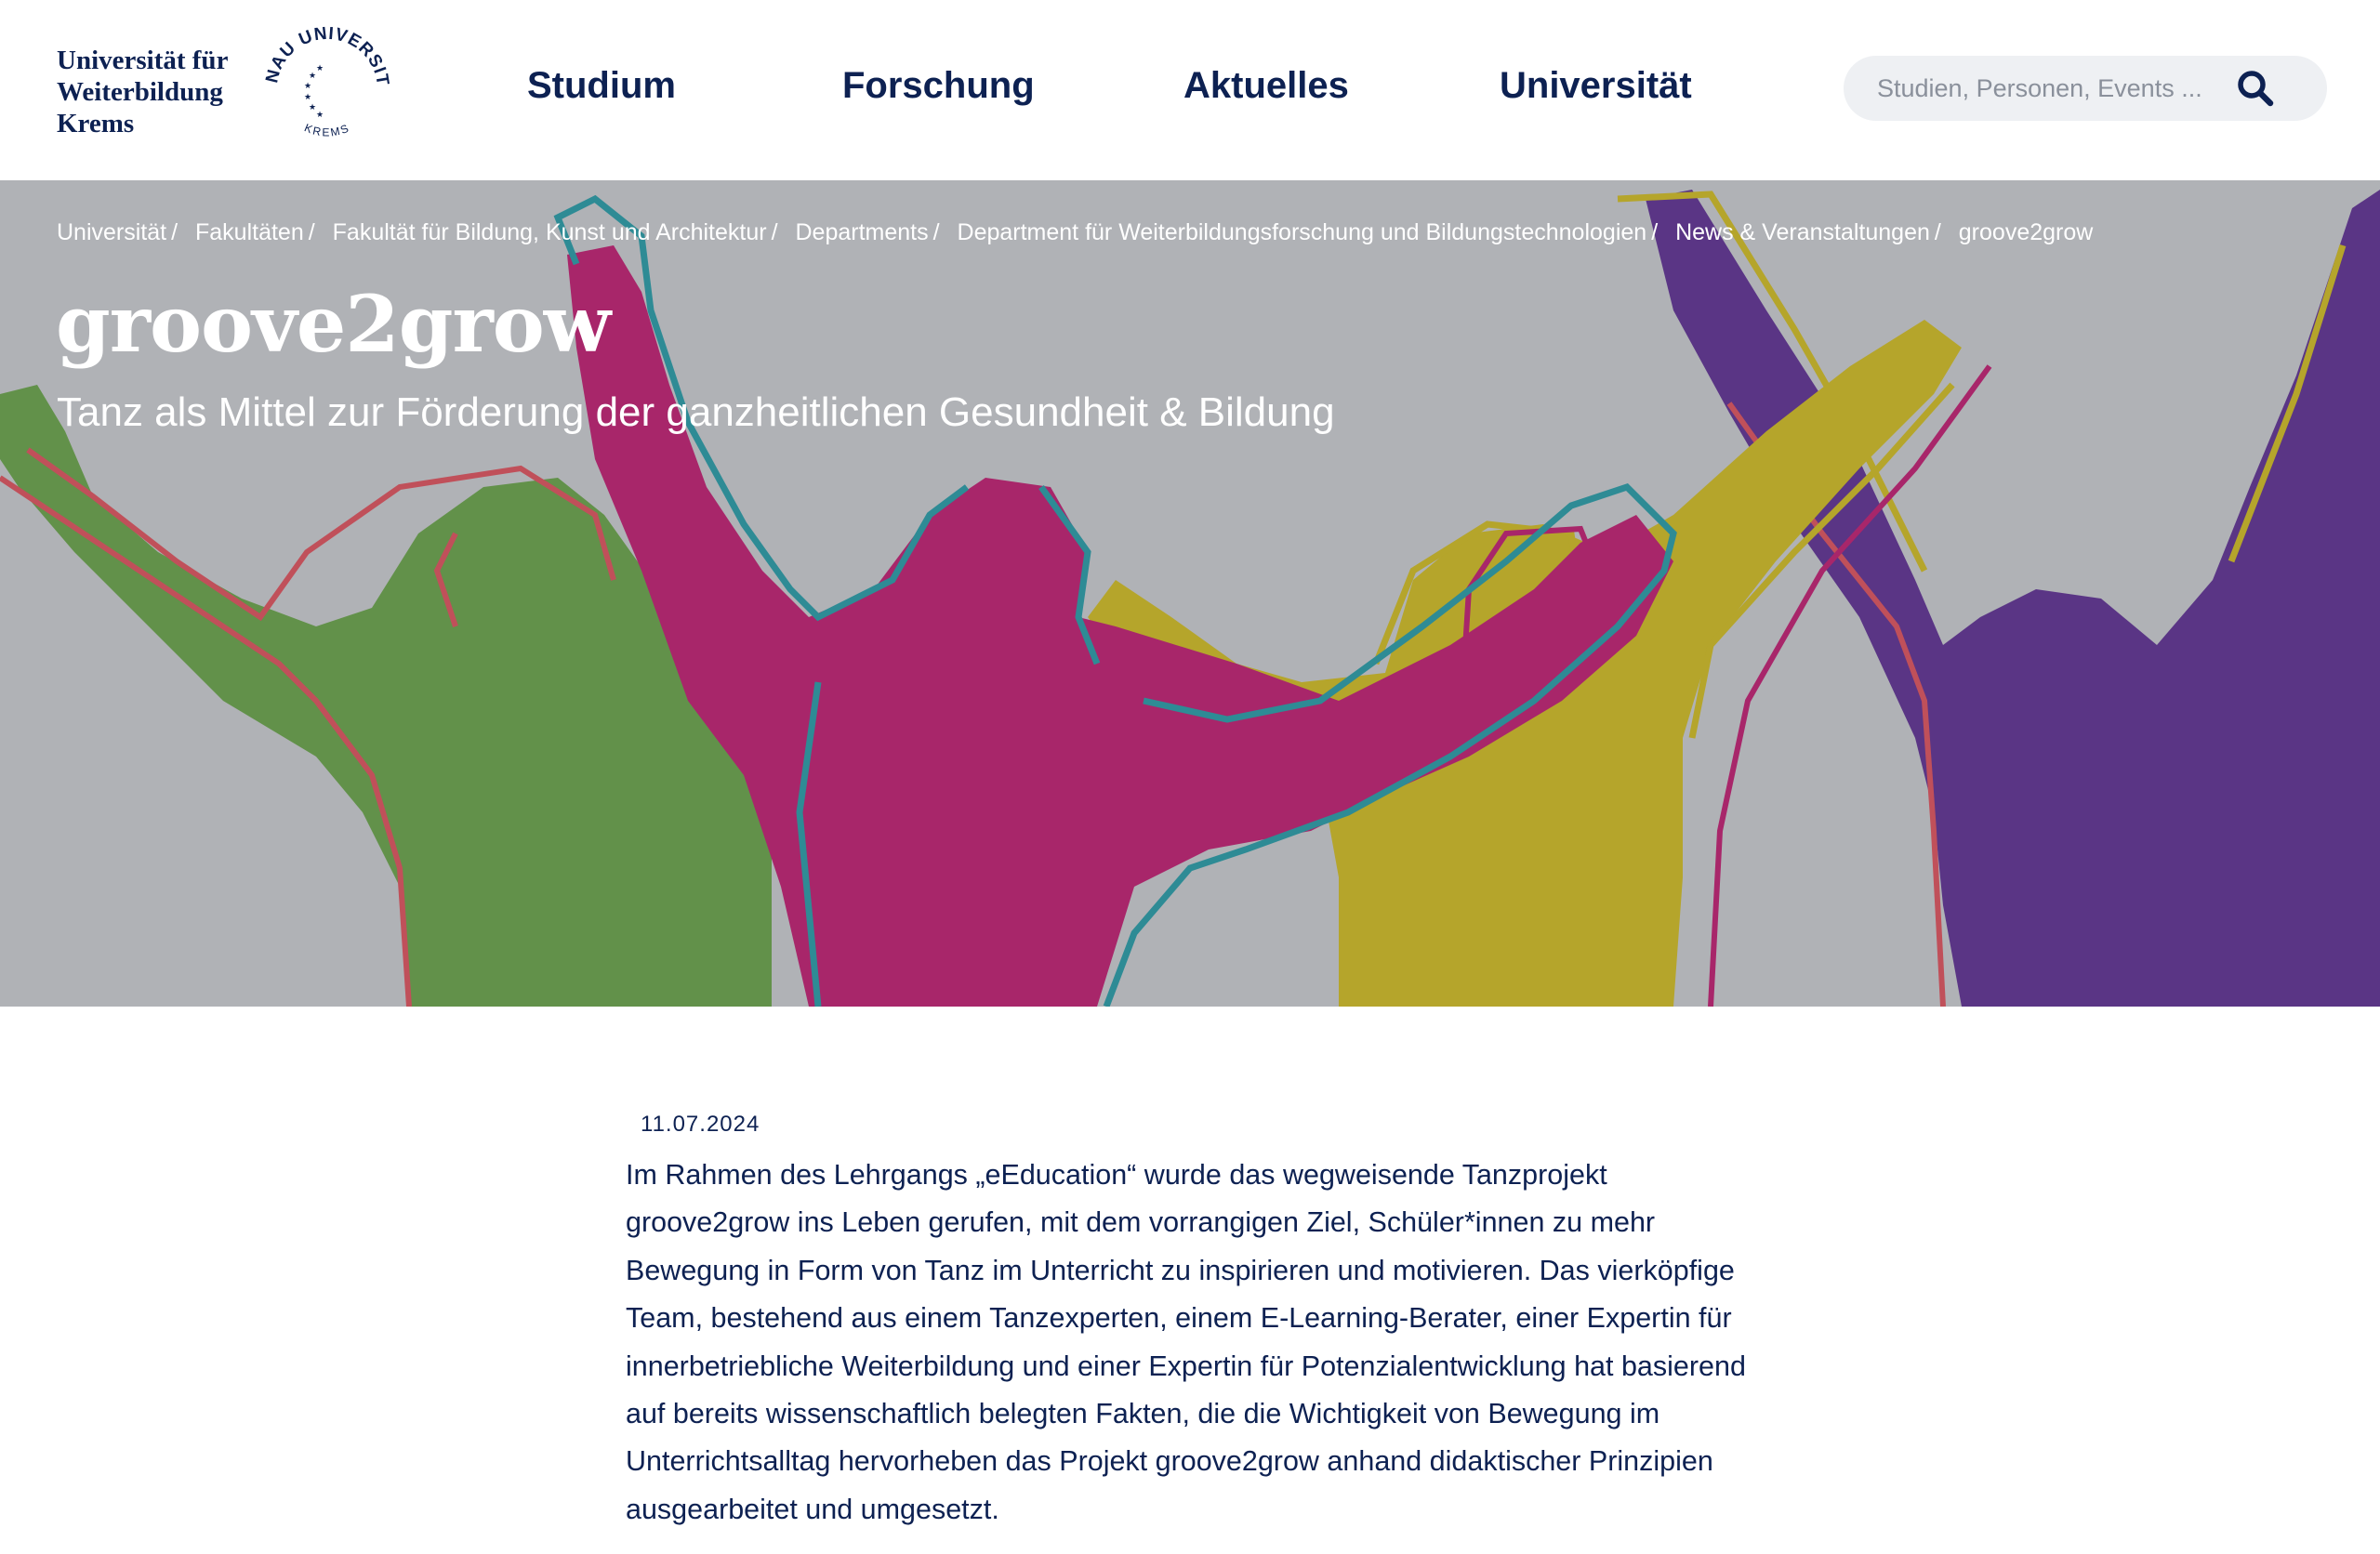  What do you see at coordinates (249, 232) in the screenshot?
I see `breadcrumb-link-fakultaeten: Fakultäten` at bounding box center [249, 232].